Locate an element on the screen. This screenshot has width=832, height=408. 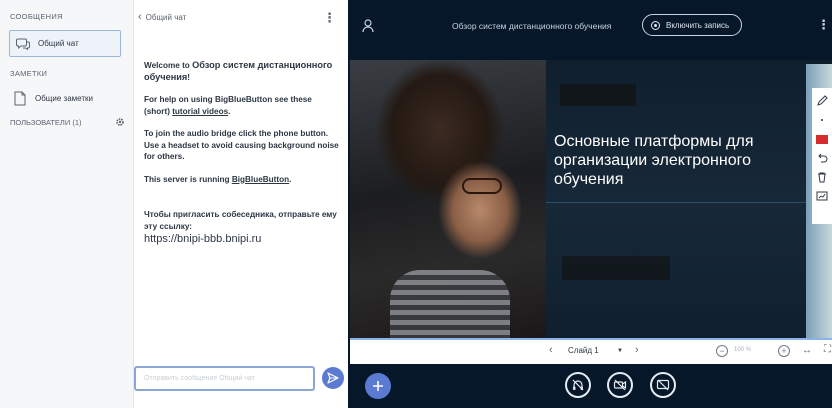
send-icon is located at coordinates (333, 378).